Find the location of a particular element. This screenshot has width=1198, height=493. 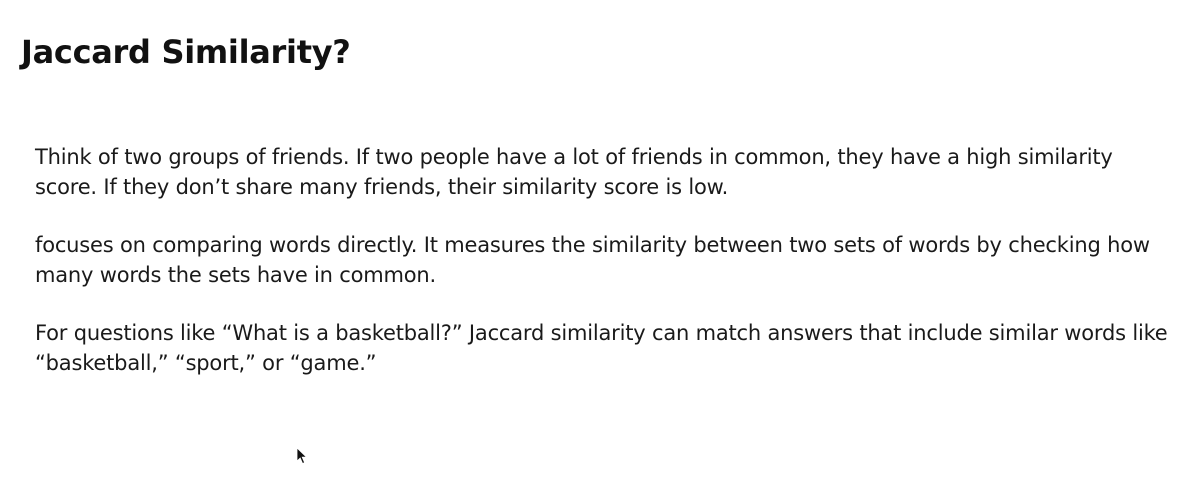

mouse-pointer-icon is located at coordinates (302, 456).